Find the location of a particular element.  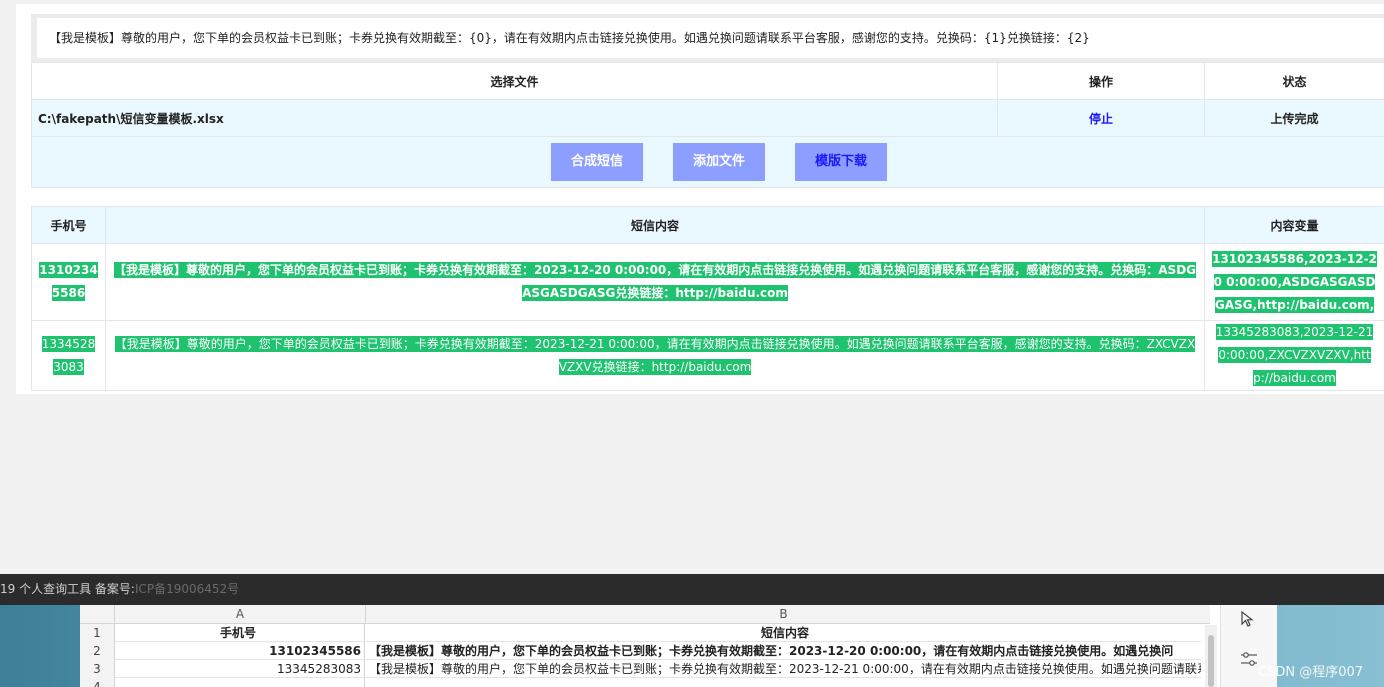

footer-text: 19 个人查询工具 备案号: is located at coordinates (67, 589).